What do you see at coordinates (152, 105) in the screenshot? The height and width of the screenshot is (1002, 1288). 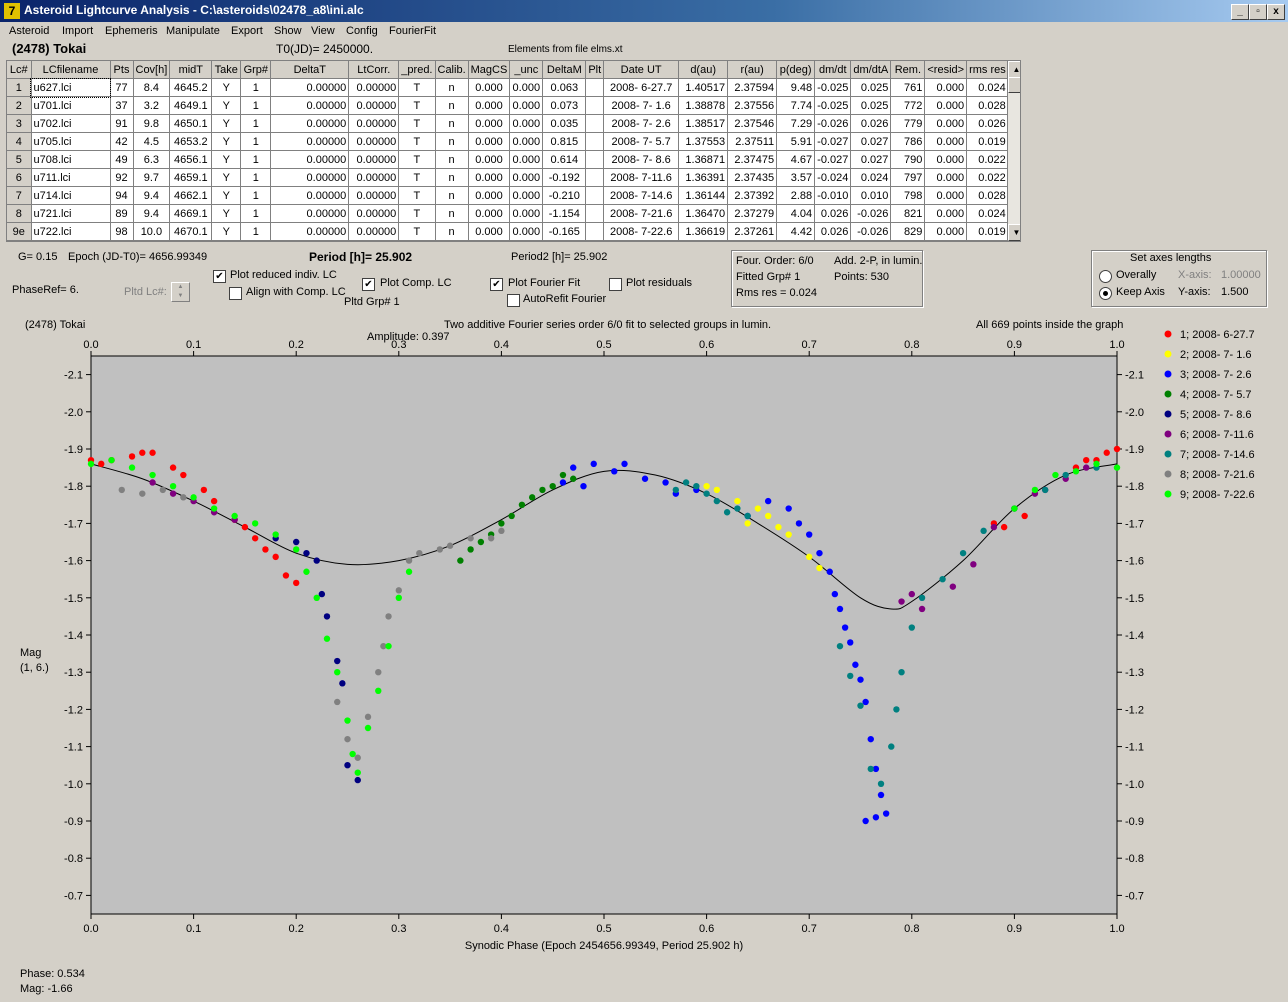 I see `table-cell: 3.2` at bounding box center [152, 105].